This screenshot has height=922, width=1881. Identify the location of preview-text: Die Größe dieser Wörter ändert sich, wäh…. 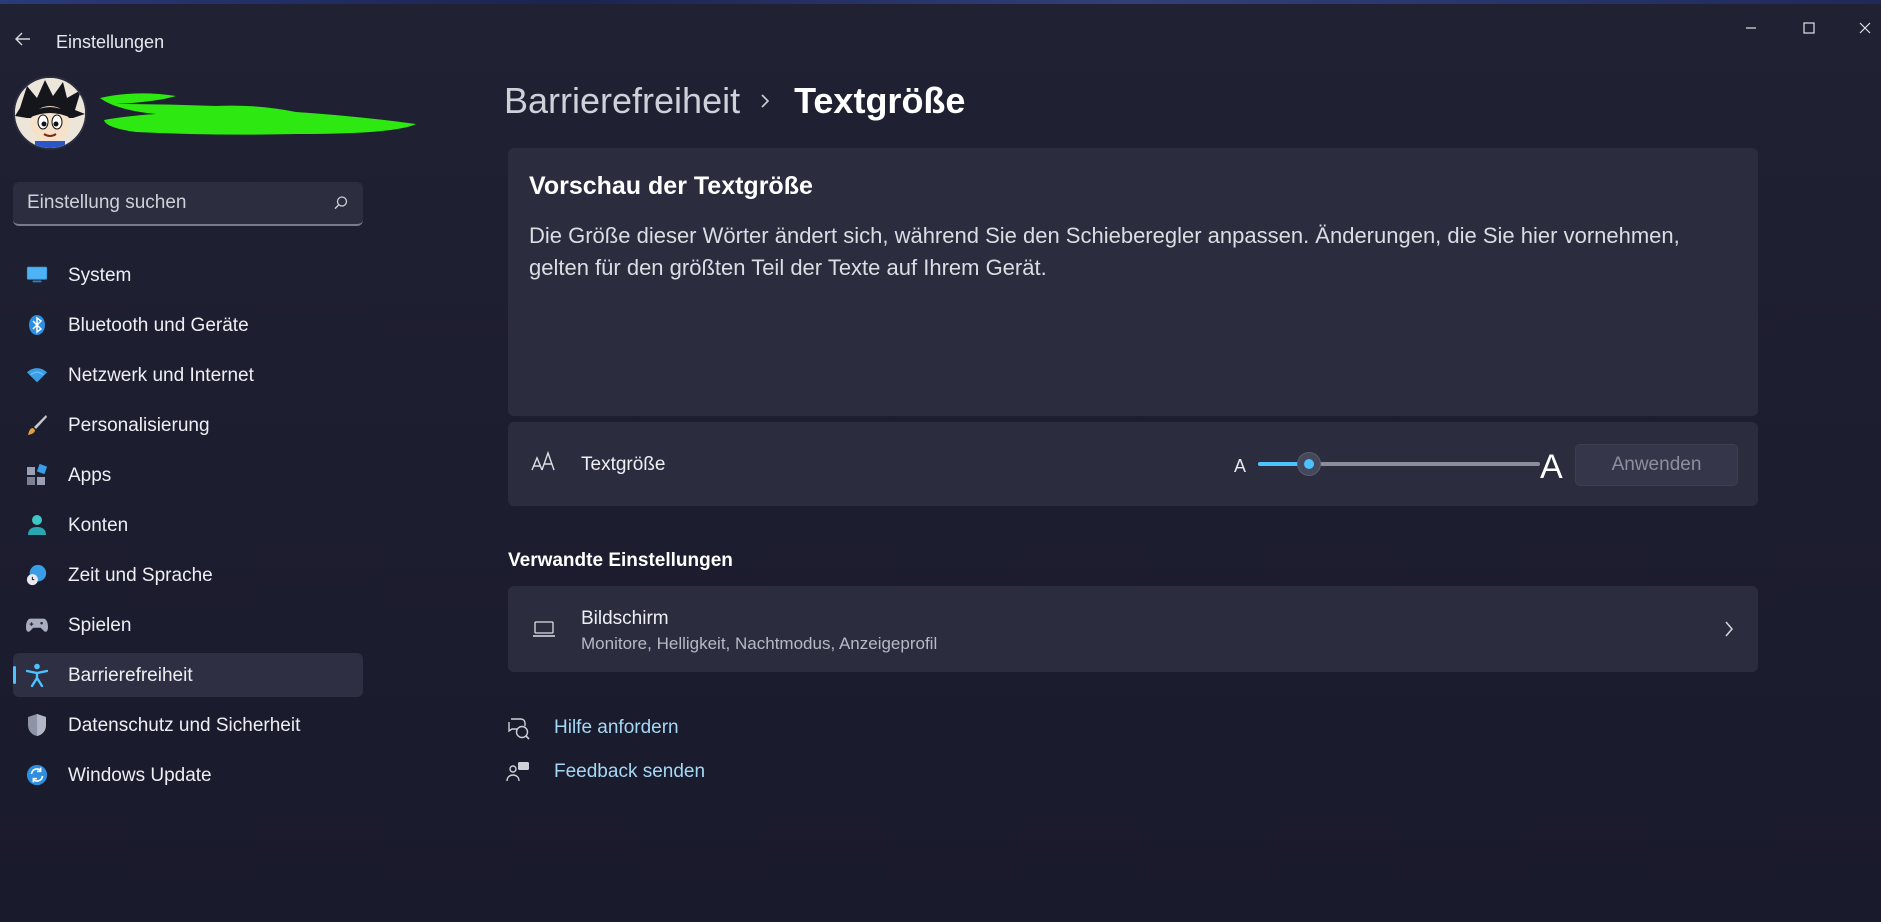
(1104, 251).